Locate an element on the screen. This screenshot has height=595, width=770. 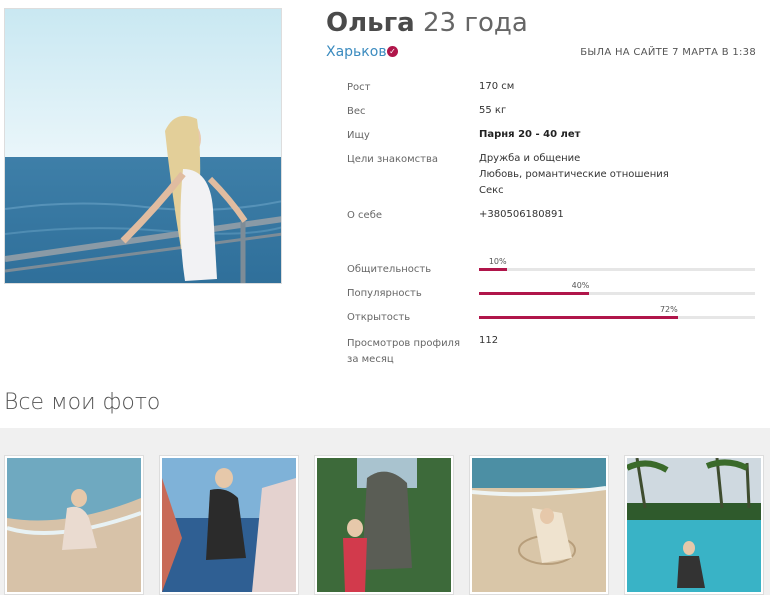
info-value-goal-3: Секс is located at coordinates (491, 190).